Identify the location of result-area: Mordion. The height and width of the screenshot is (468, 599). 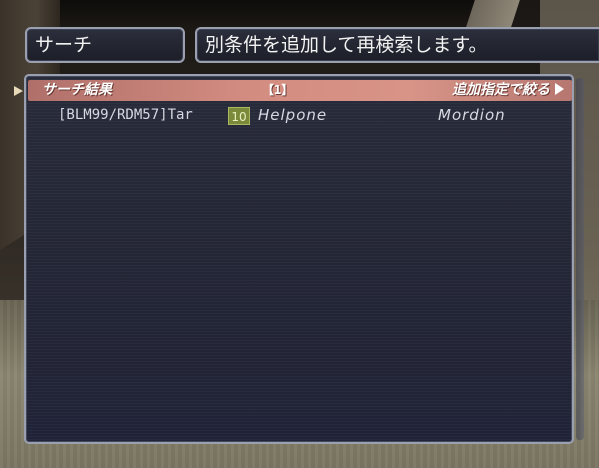
(472, 115).